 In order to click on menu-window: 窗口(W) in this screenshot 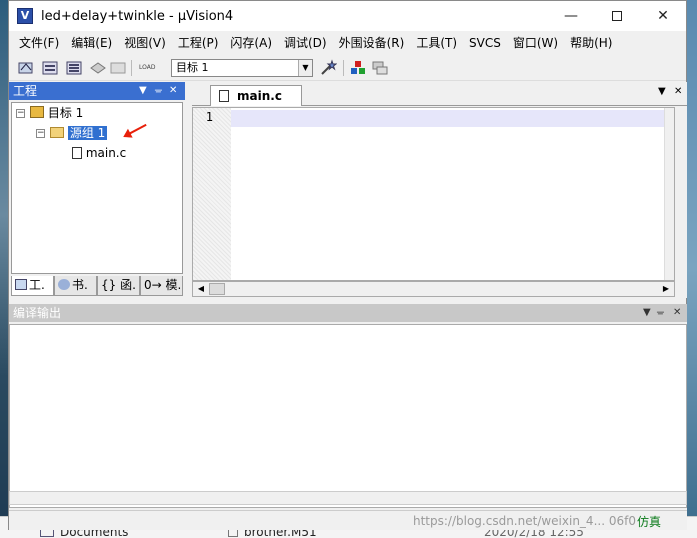, I will do `click(535, 43)`.